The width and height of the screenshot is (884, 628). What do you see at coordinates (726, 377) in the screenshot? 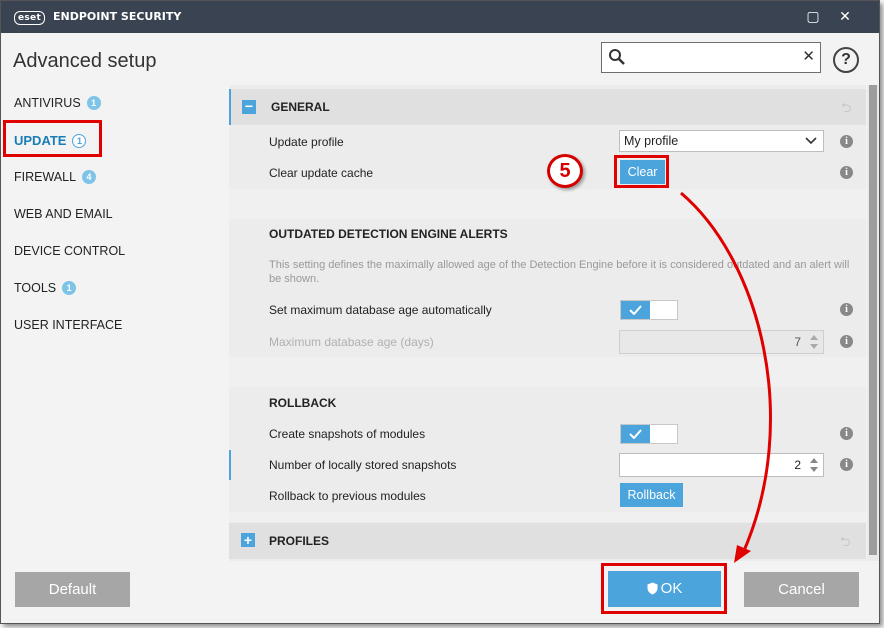
I see `arrow-annotation` at bounding box center [726, 377].